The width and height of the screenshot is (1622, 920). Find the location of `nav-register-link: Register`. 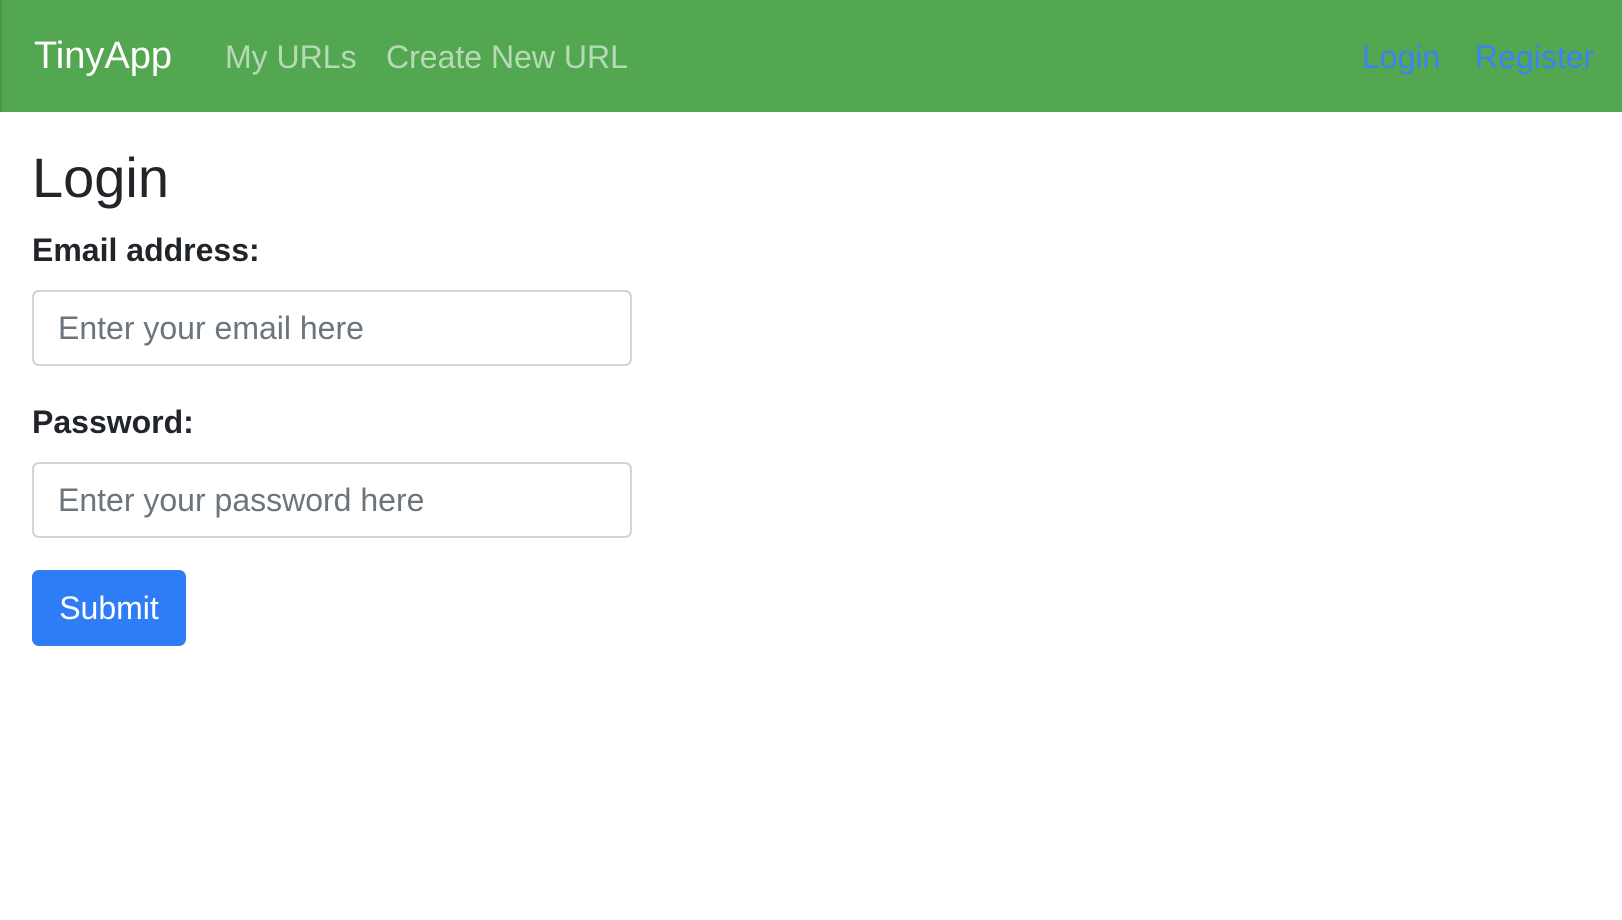

nav-register-link: Register is located at coordinates (1534, 57).